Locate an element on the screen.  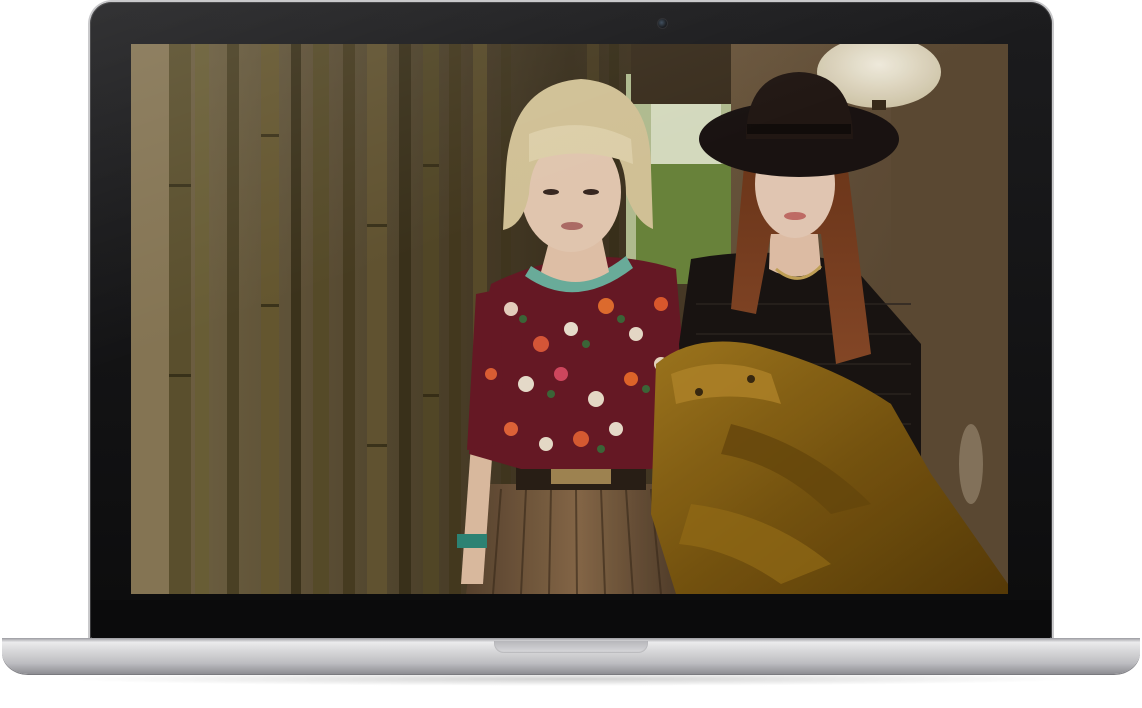
laptop-shadow is located at coordinates (571, 679).